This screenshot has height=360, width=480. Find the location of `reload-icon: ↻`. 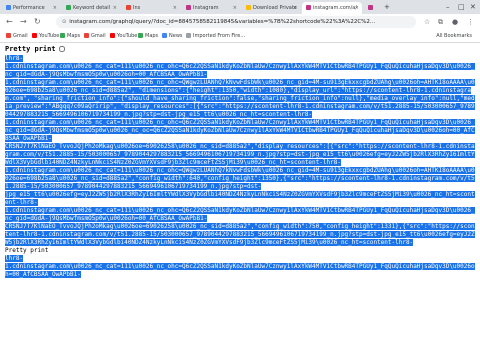

reload-icon: ↻ is located at coordinates (37, 22).